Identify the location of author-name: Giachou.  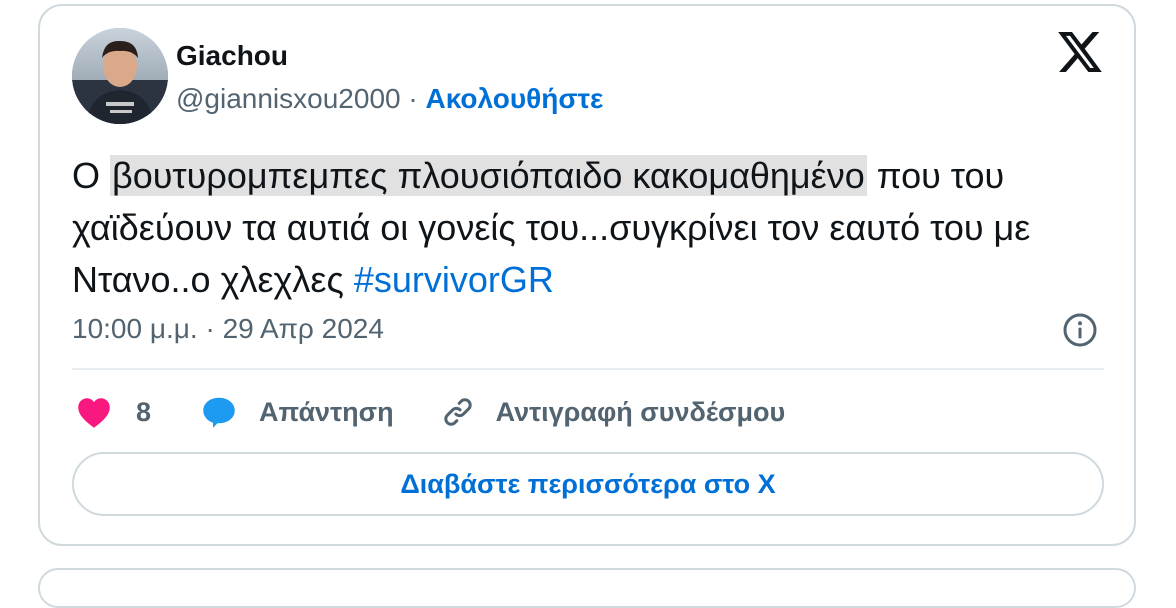
(232, 56).